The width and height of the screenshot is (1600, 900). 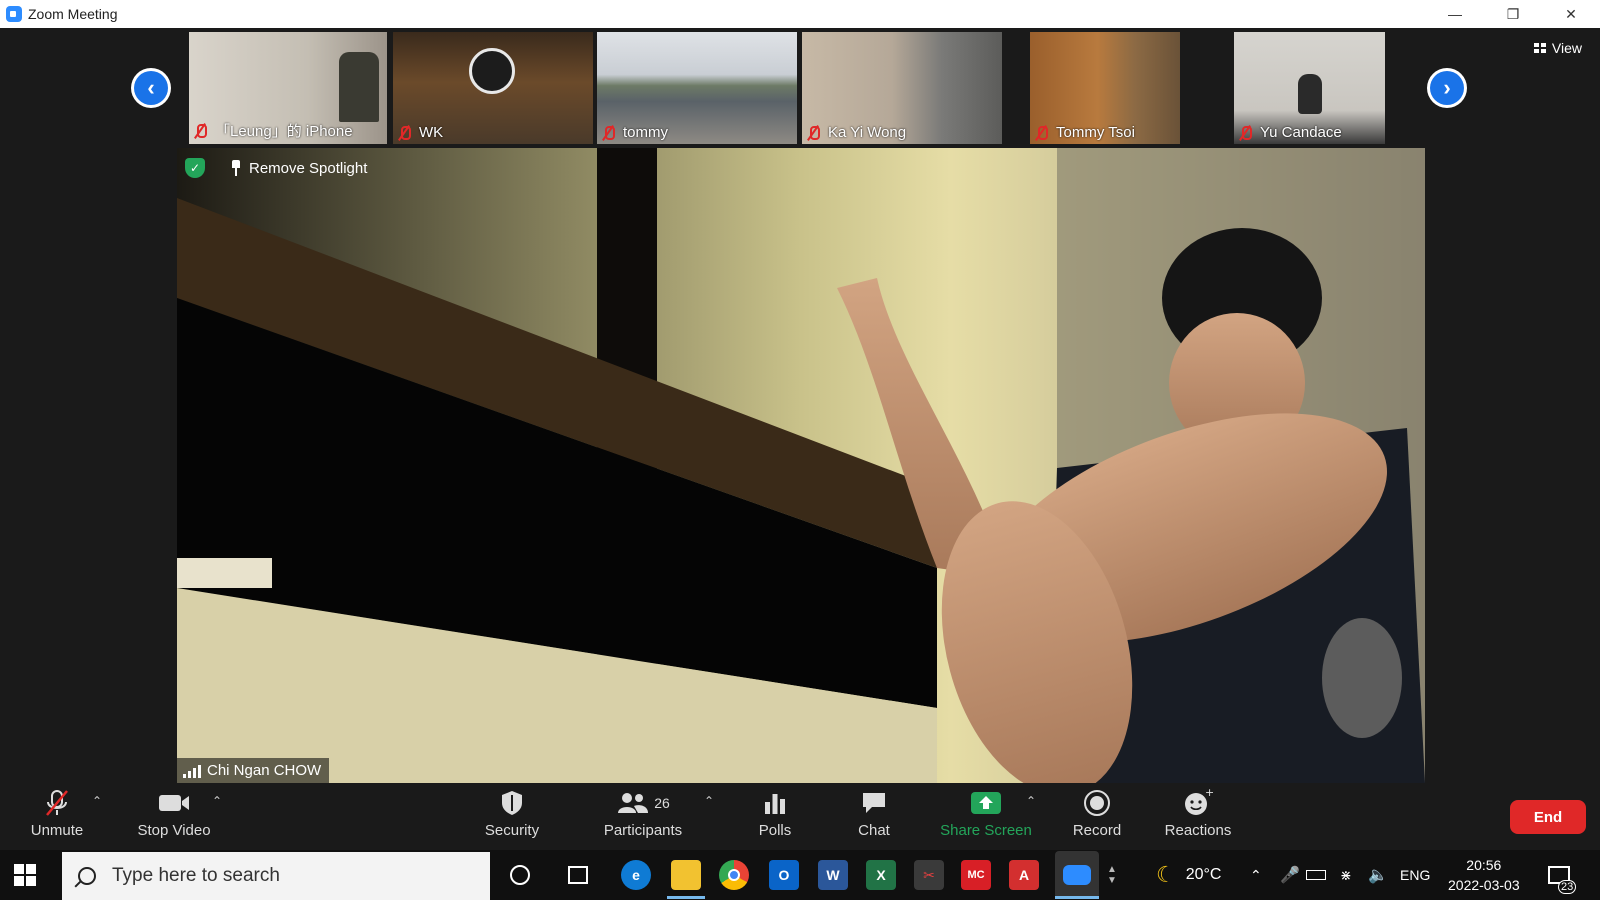 I want to click on view-button: View, so click(x=1557, y=48).